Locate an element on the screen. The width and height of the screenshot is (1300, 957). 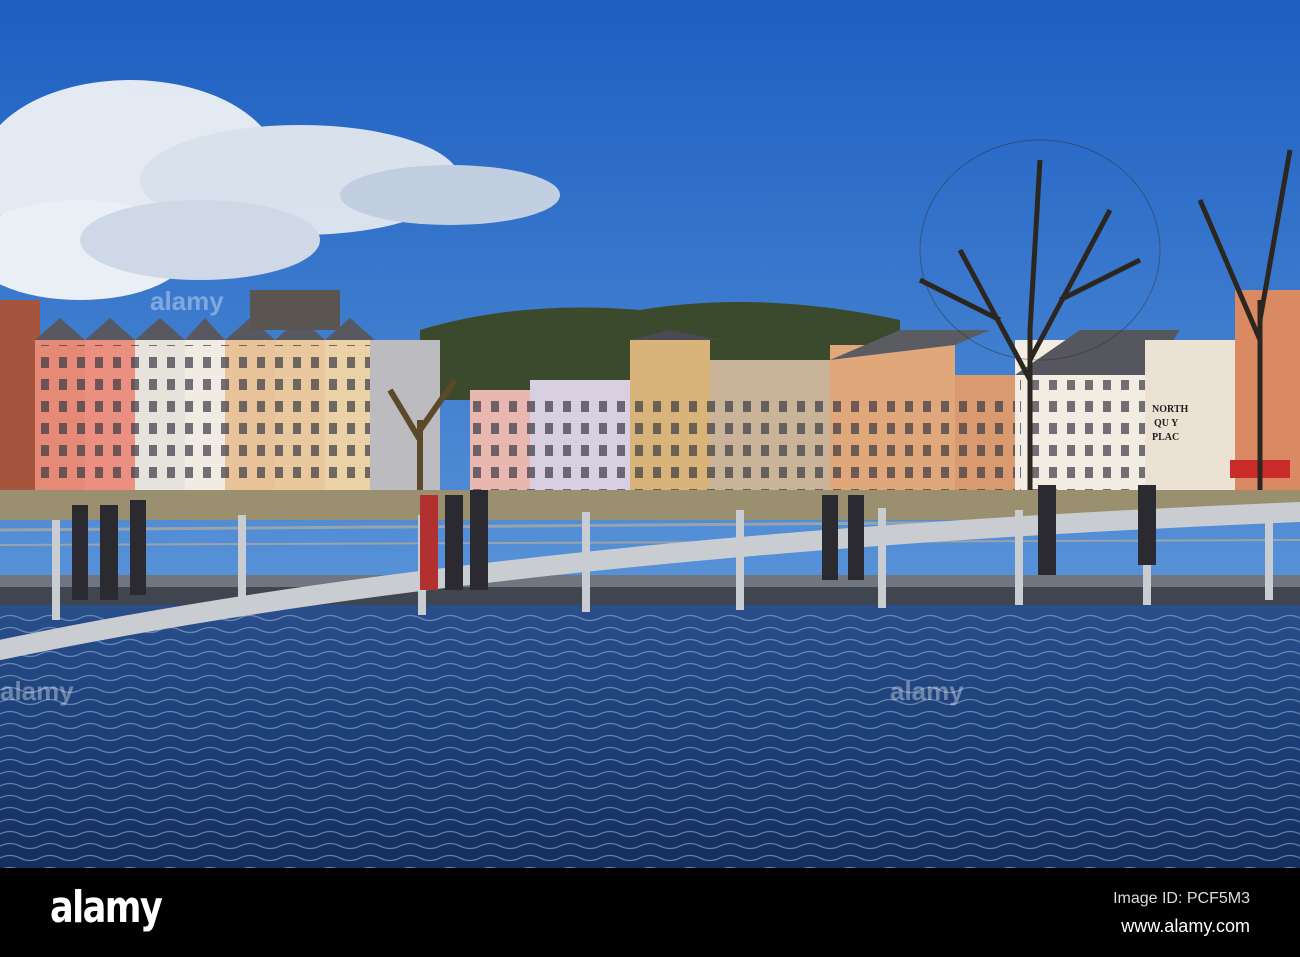
alamy-logo: alamy is located at coordinates (106, 907).